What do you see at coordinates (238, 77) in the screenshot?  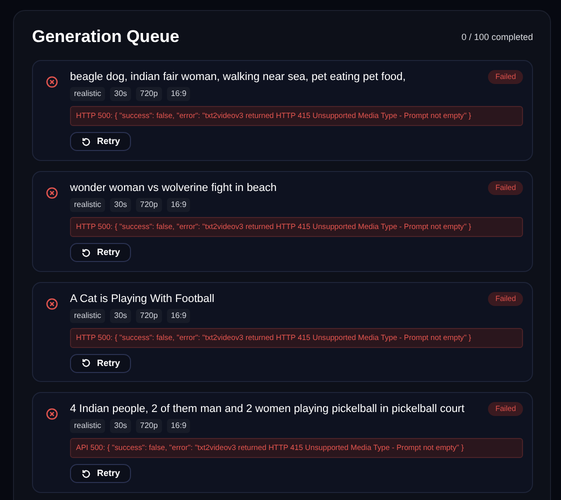 I see `prompt-text: beagle dog, indian fair woman, walking near sea, pet eating pet food,` at bounding box center [238, 77].